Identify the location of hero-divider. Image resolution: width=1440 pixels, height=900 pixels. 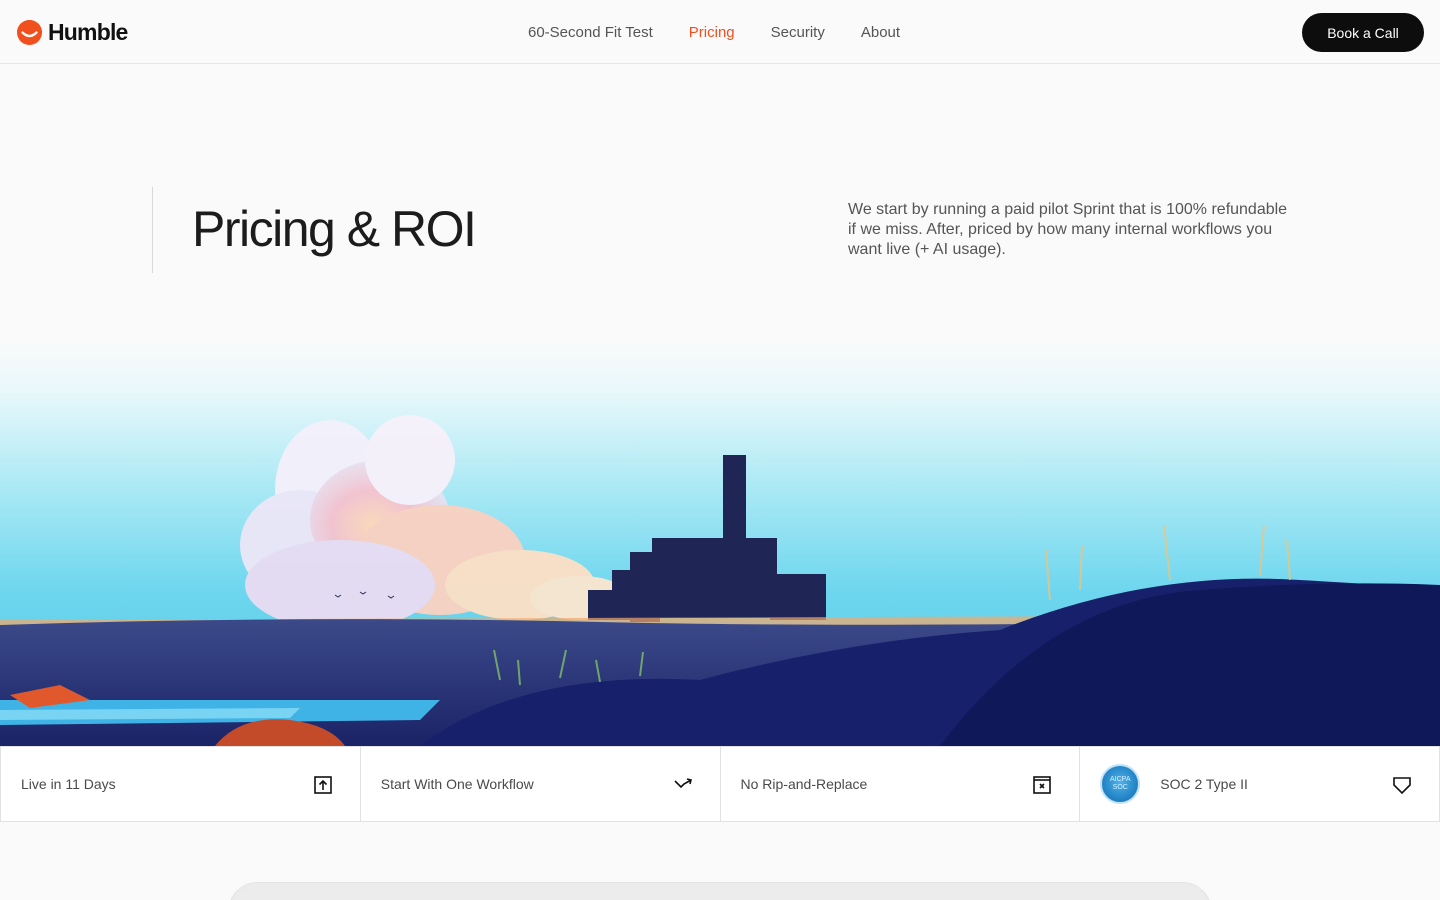
(152, 230).